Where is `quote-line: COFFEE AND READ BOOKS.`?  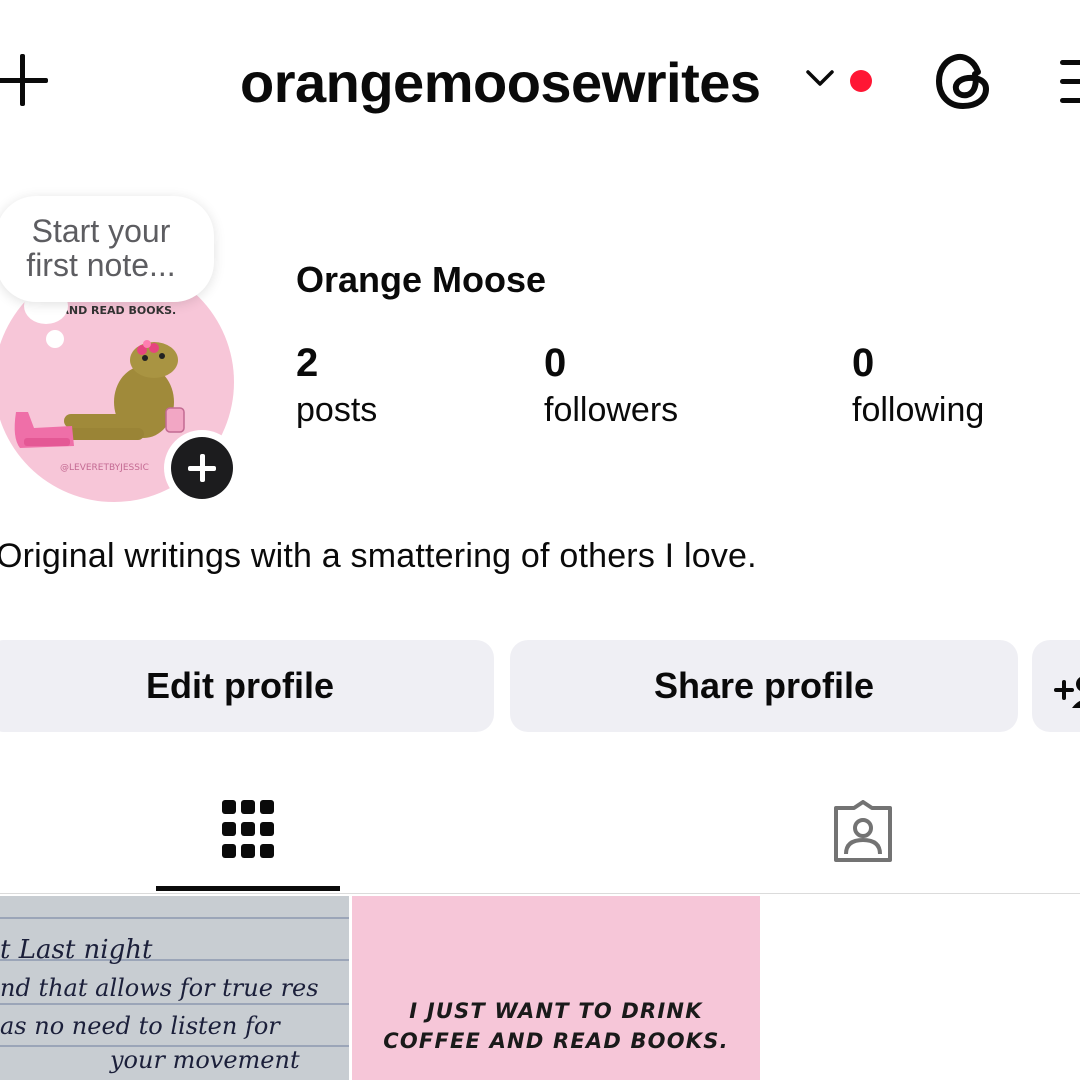
quote-line: COFFEE AND READ BOOKS. is located at coordinates (556, 1041).